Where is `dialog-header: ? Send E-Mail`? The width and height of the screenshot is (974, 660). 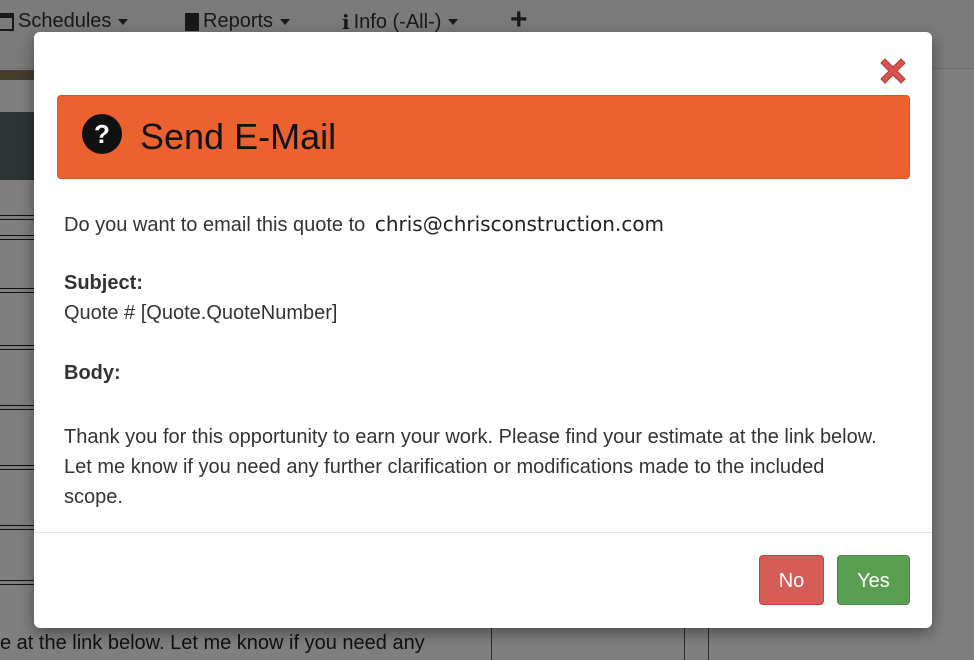 dialog-header: ? Send E-Mail is located at coordinates (483, 137).